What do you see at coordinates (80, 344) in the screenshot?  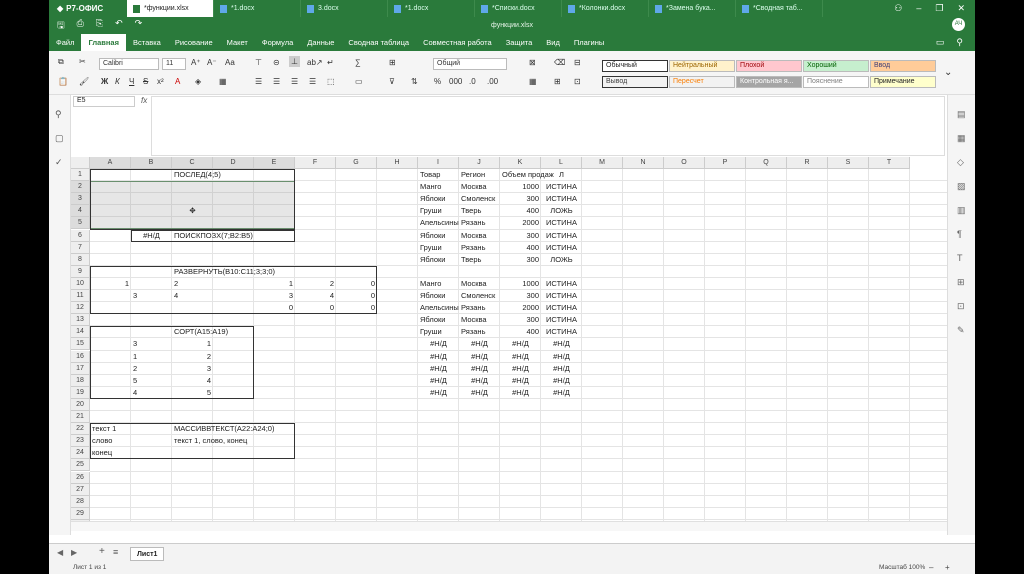 I see `row-header: 15` at bounding box center [80, 344].